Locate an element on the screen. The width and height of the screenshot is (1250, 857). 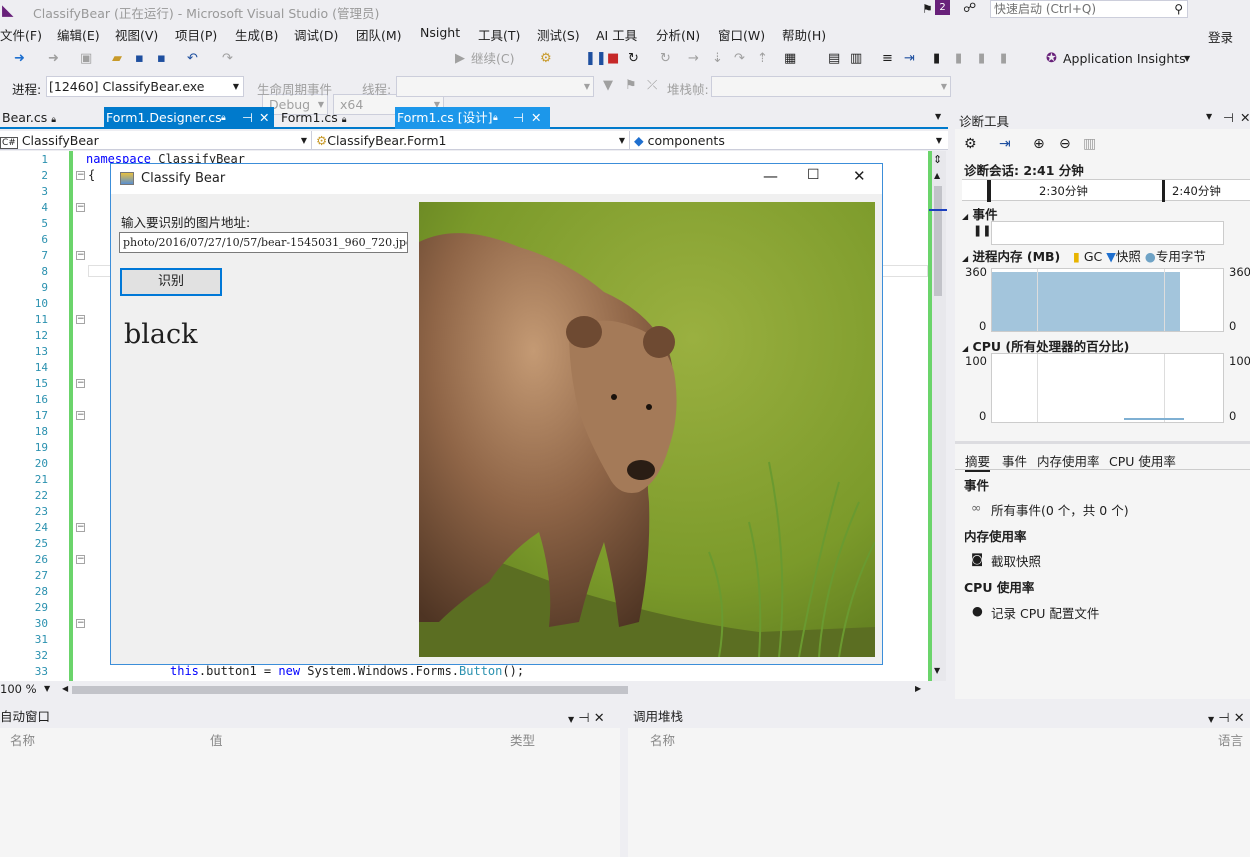
undo-icon: ↶ is located at coordinates (192, 59).